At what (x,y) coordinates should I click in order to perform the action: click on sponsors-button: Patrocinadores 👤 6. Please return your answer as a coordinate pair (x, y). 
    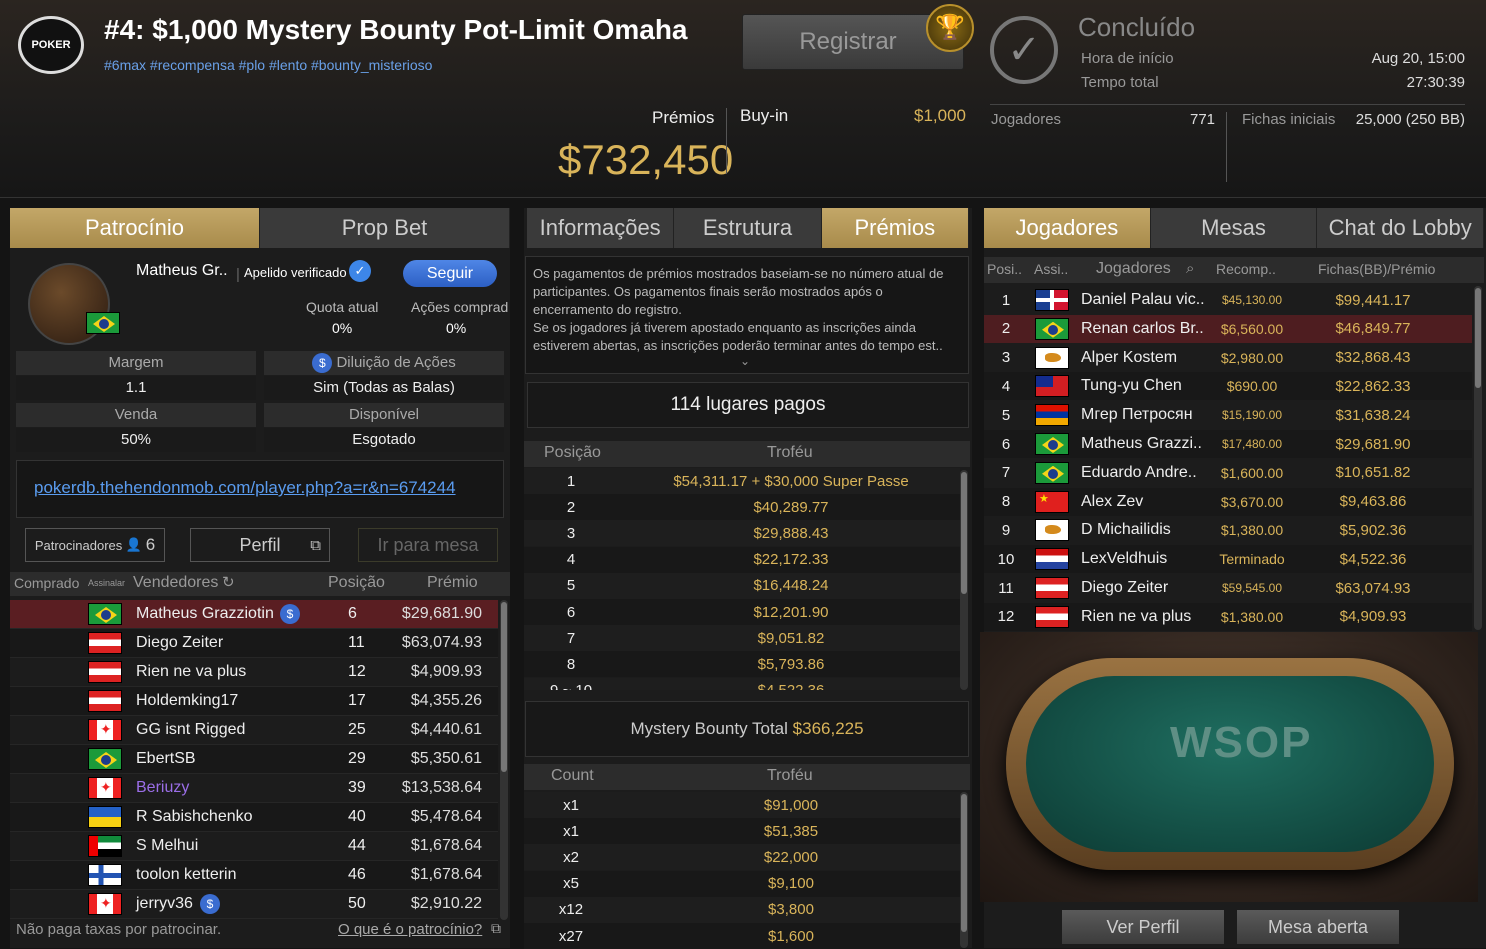
    Looking at the image, I should click on (95, 545).